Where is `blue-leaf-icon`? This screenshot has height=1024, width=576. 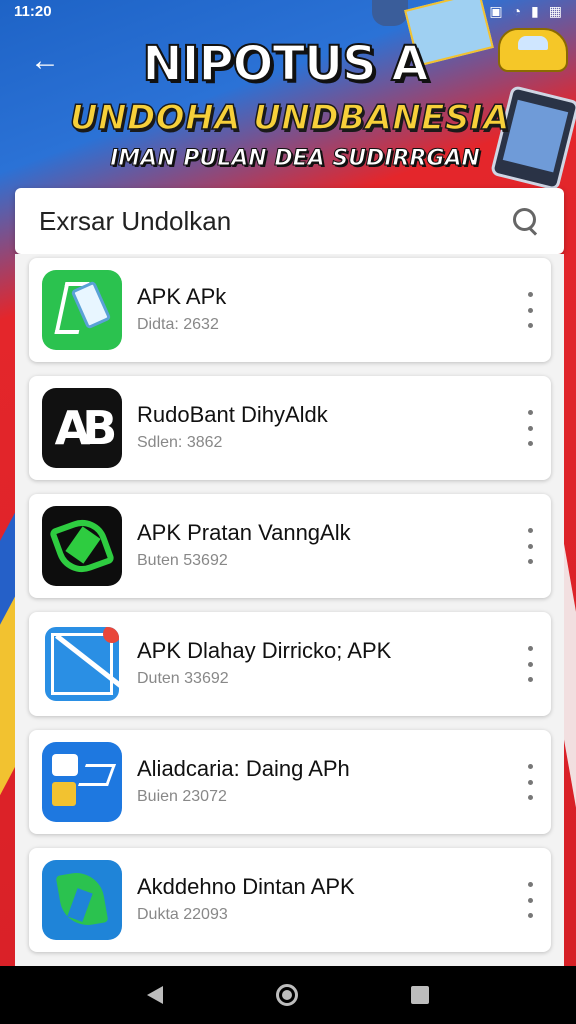 blue-leaf-icon is located at coordinates (82, 900).